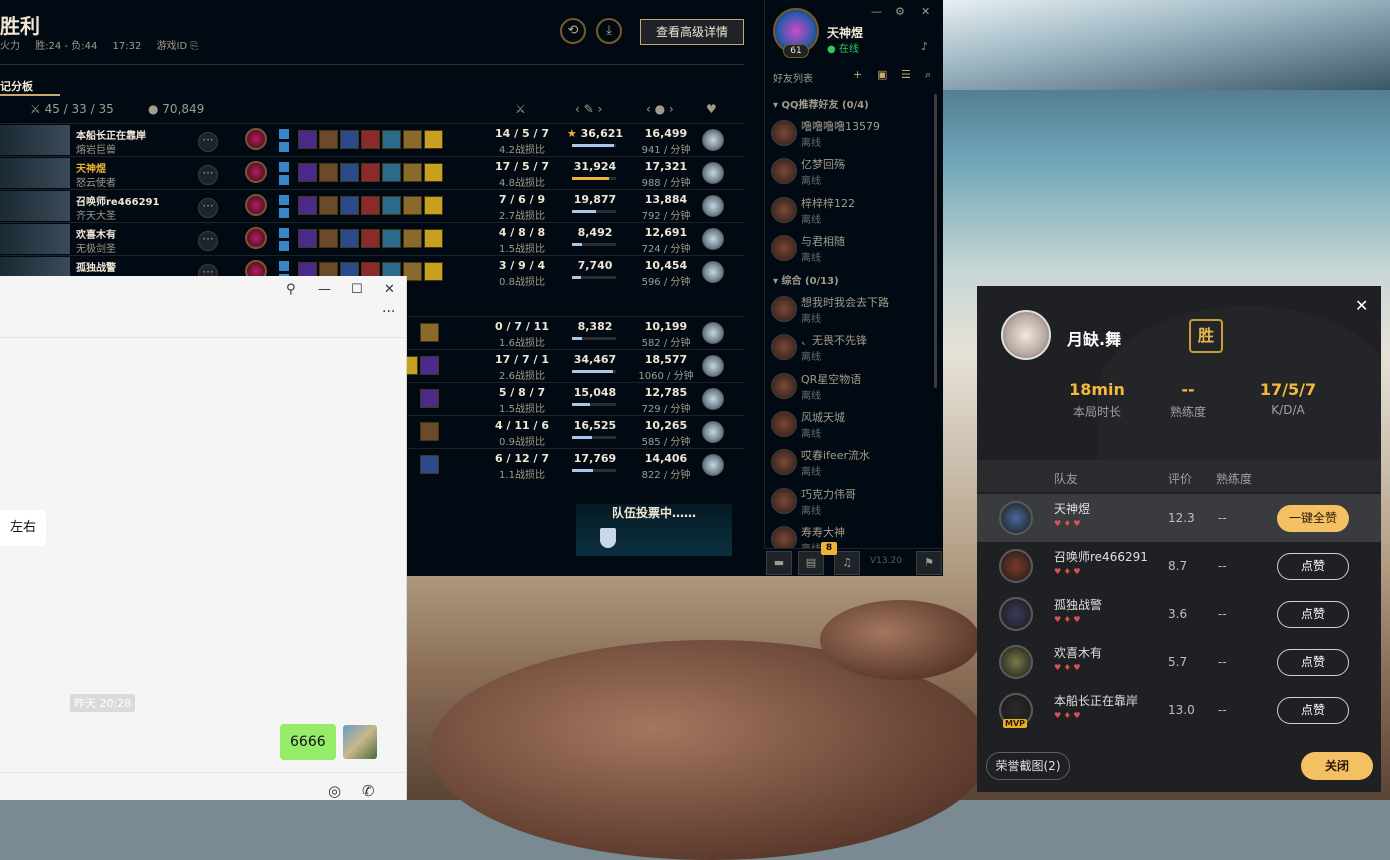  What do you see at coordinates (856, 175) in the screenshot?
I see `friend-item: 亿梦回殇 离线` at bounding box center [856, 175].